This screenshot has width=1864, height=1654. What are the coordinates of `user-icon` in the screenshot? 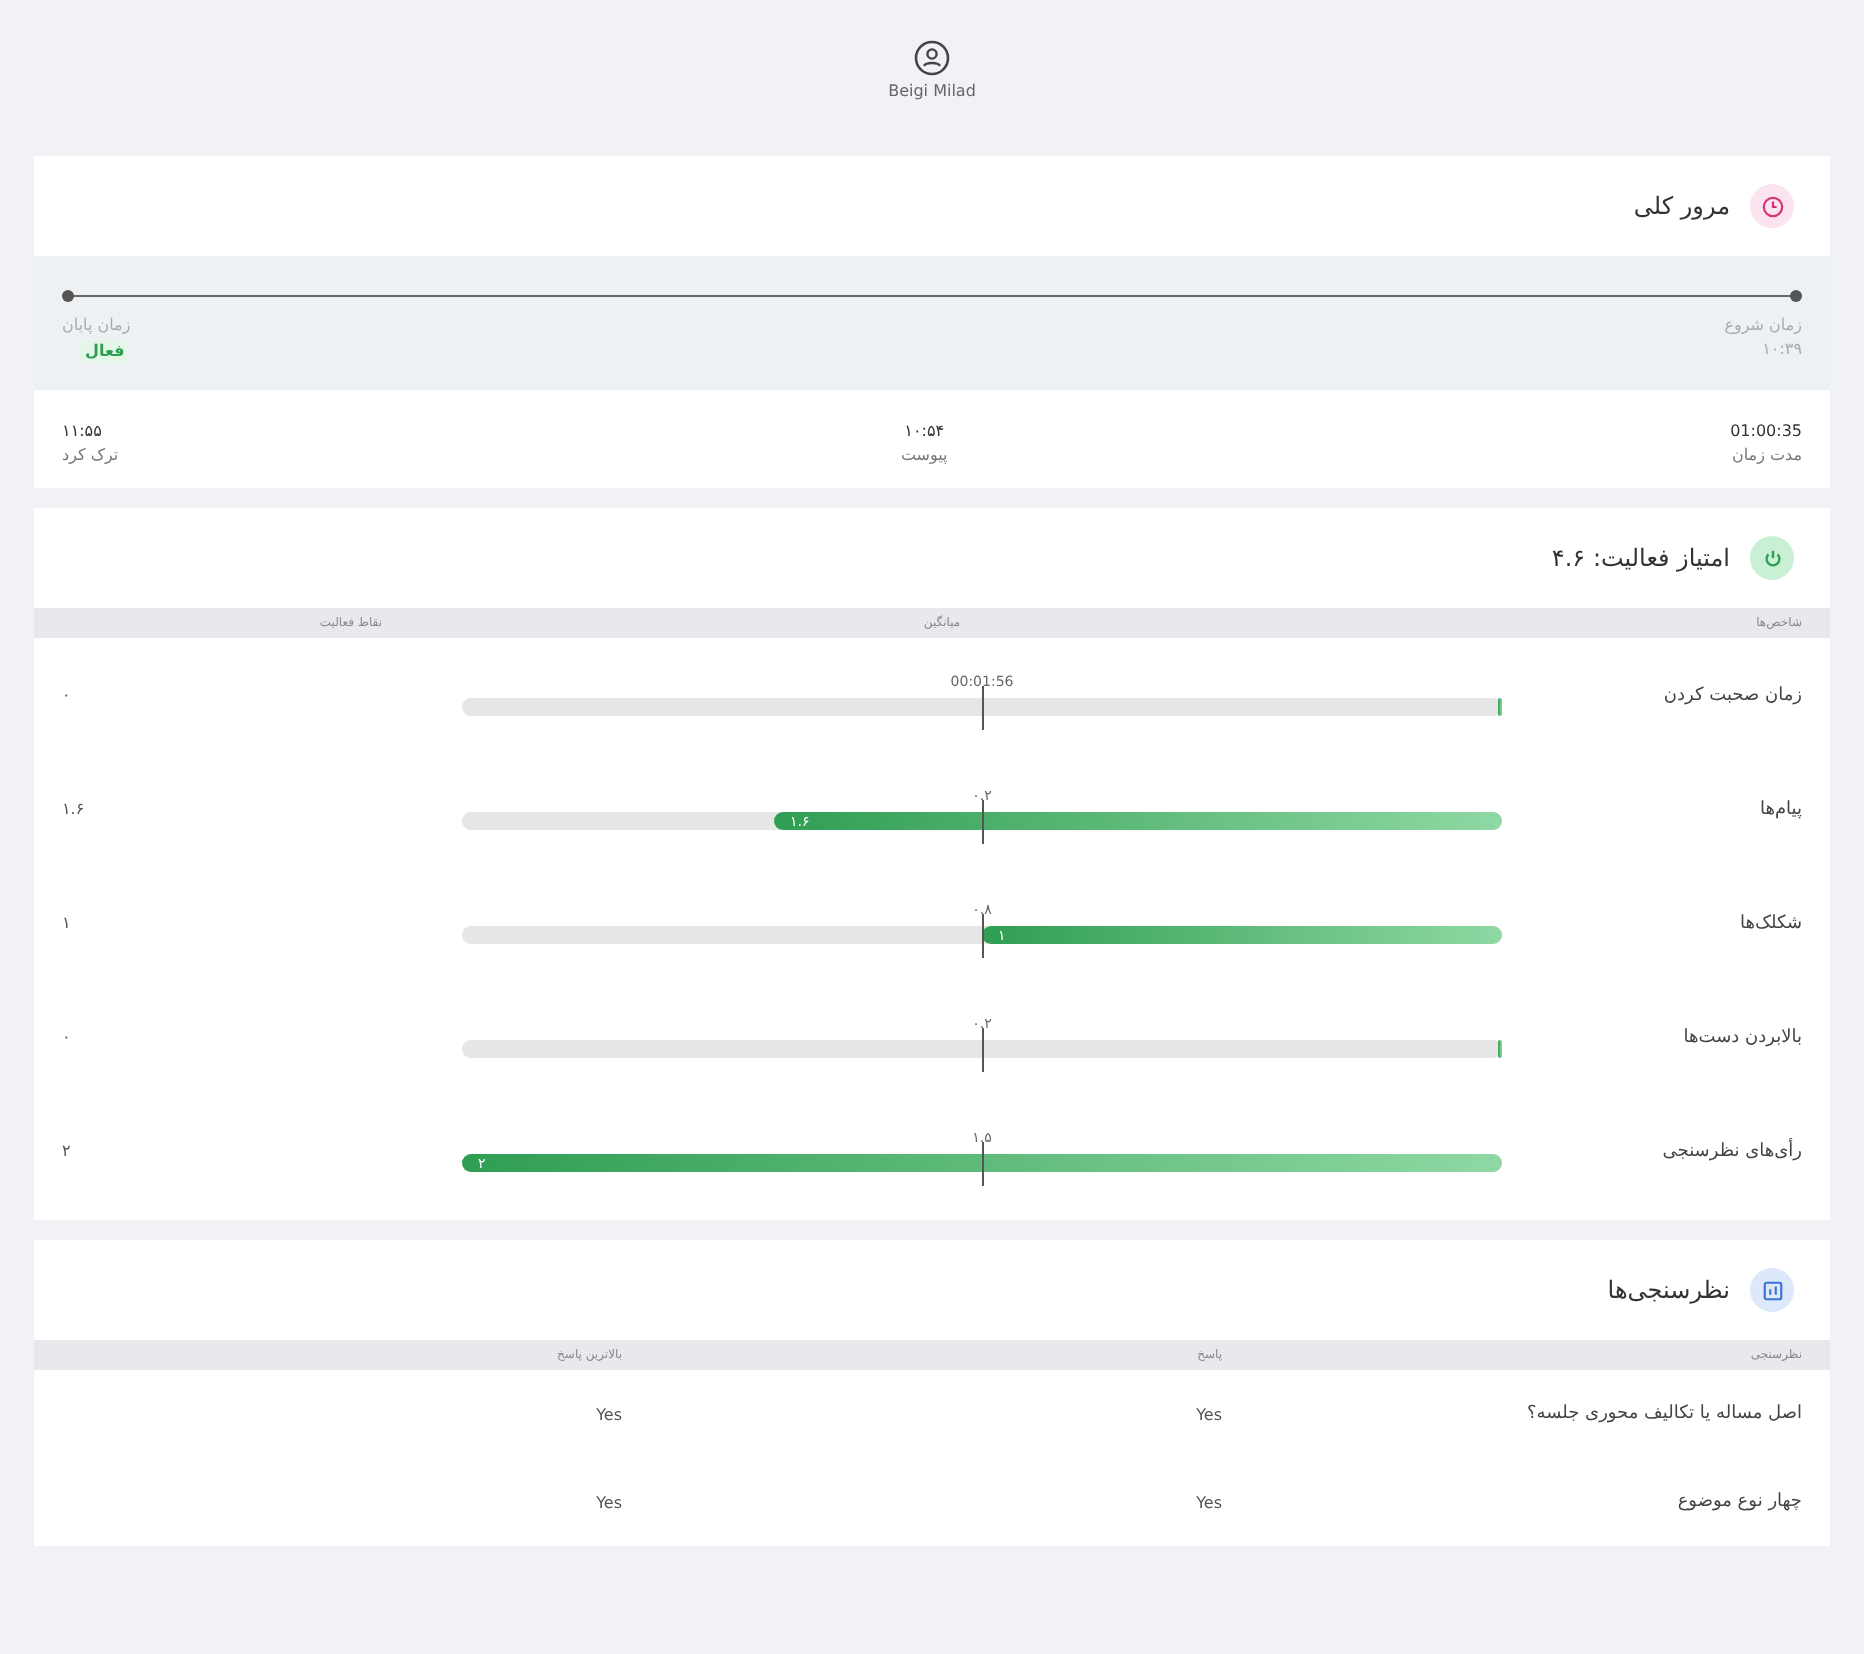 It's located at (932, 58).